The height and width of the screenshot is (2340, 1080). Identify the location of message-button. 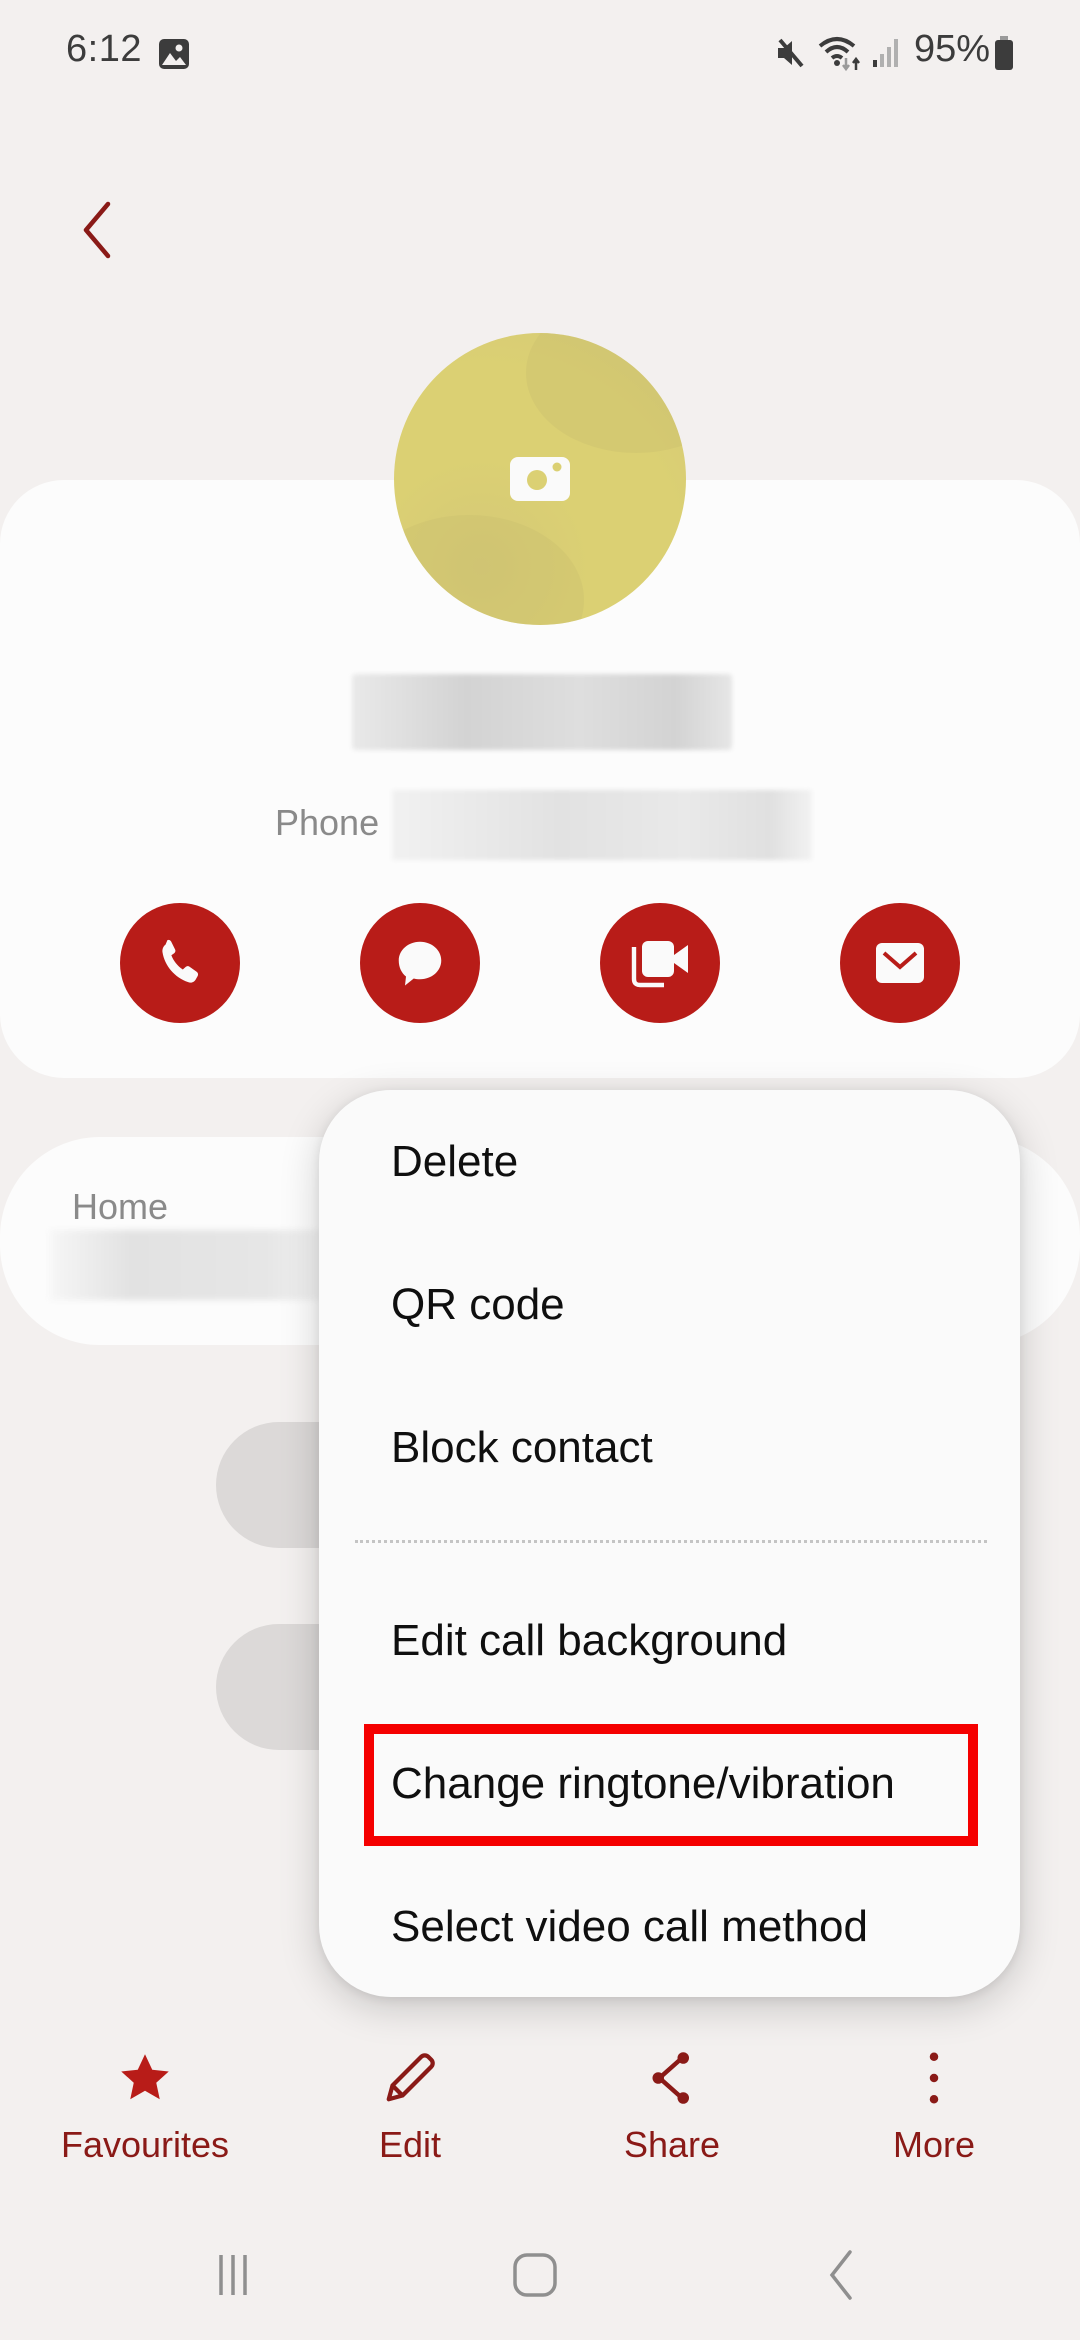
(420, 963).